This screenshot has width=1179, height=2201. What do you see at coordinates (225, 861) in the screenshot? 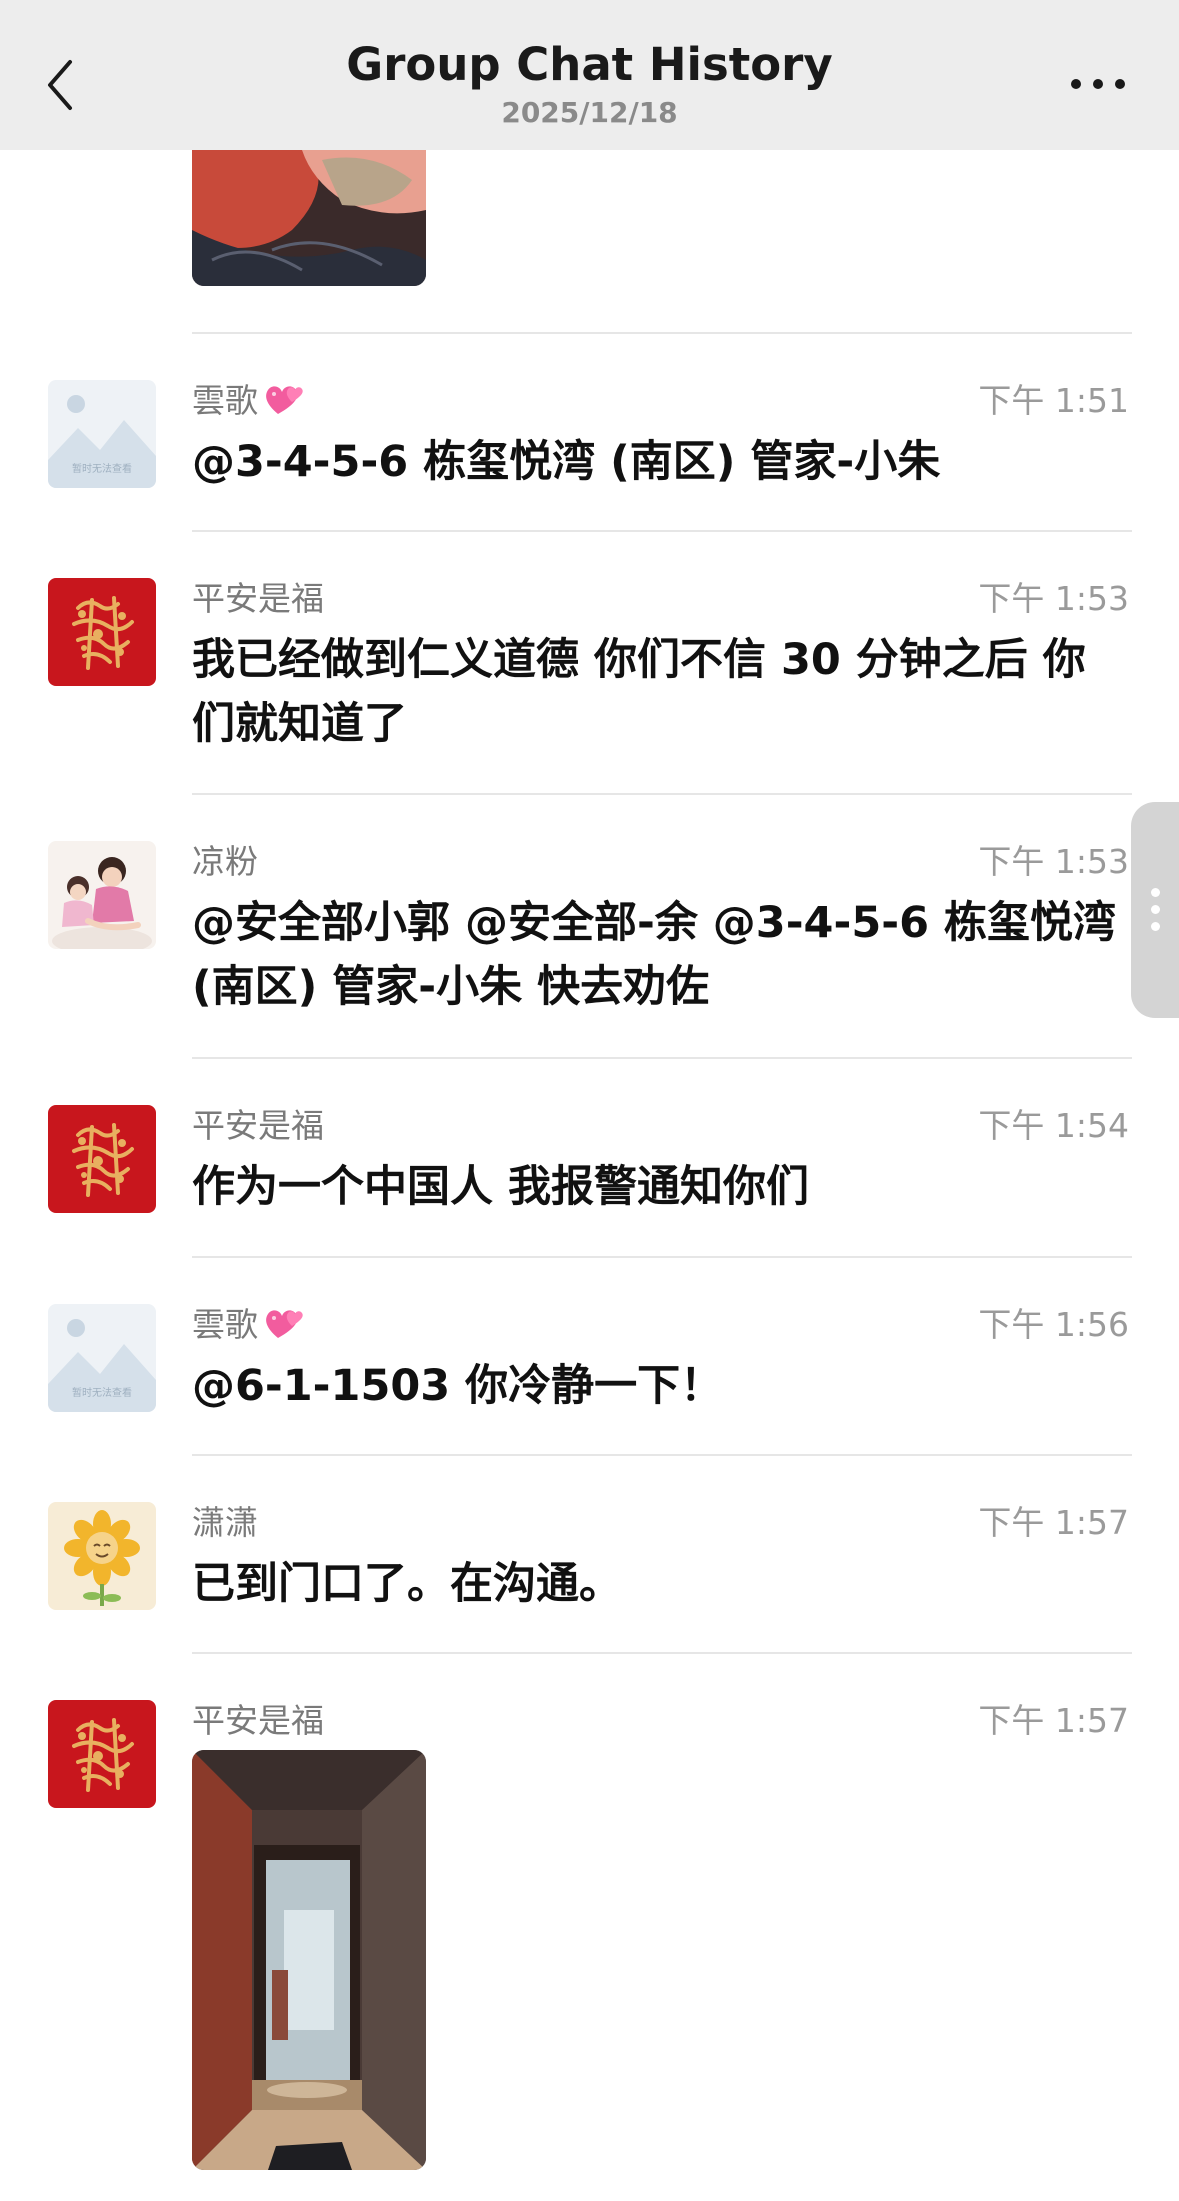
I see `sender-name: 凉粉` at bounding box center [225, 861].